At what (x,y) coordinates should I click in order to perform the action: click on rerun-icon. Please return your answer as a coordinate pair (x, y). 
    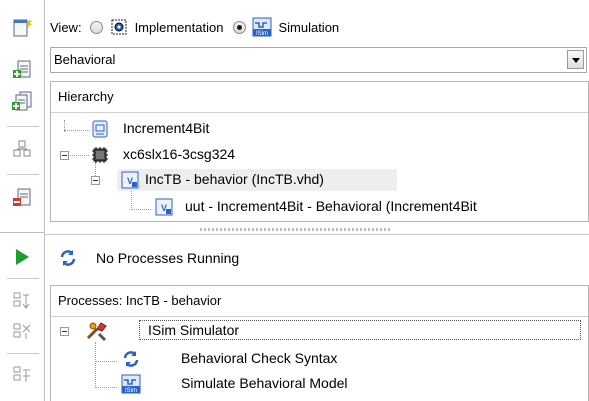
    Looking at the image, I should click on (22, 301).